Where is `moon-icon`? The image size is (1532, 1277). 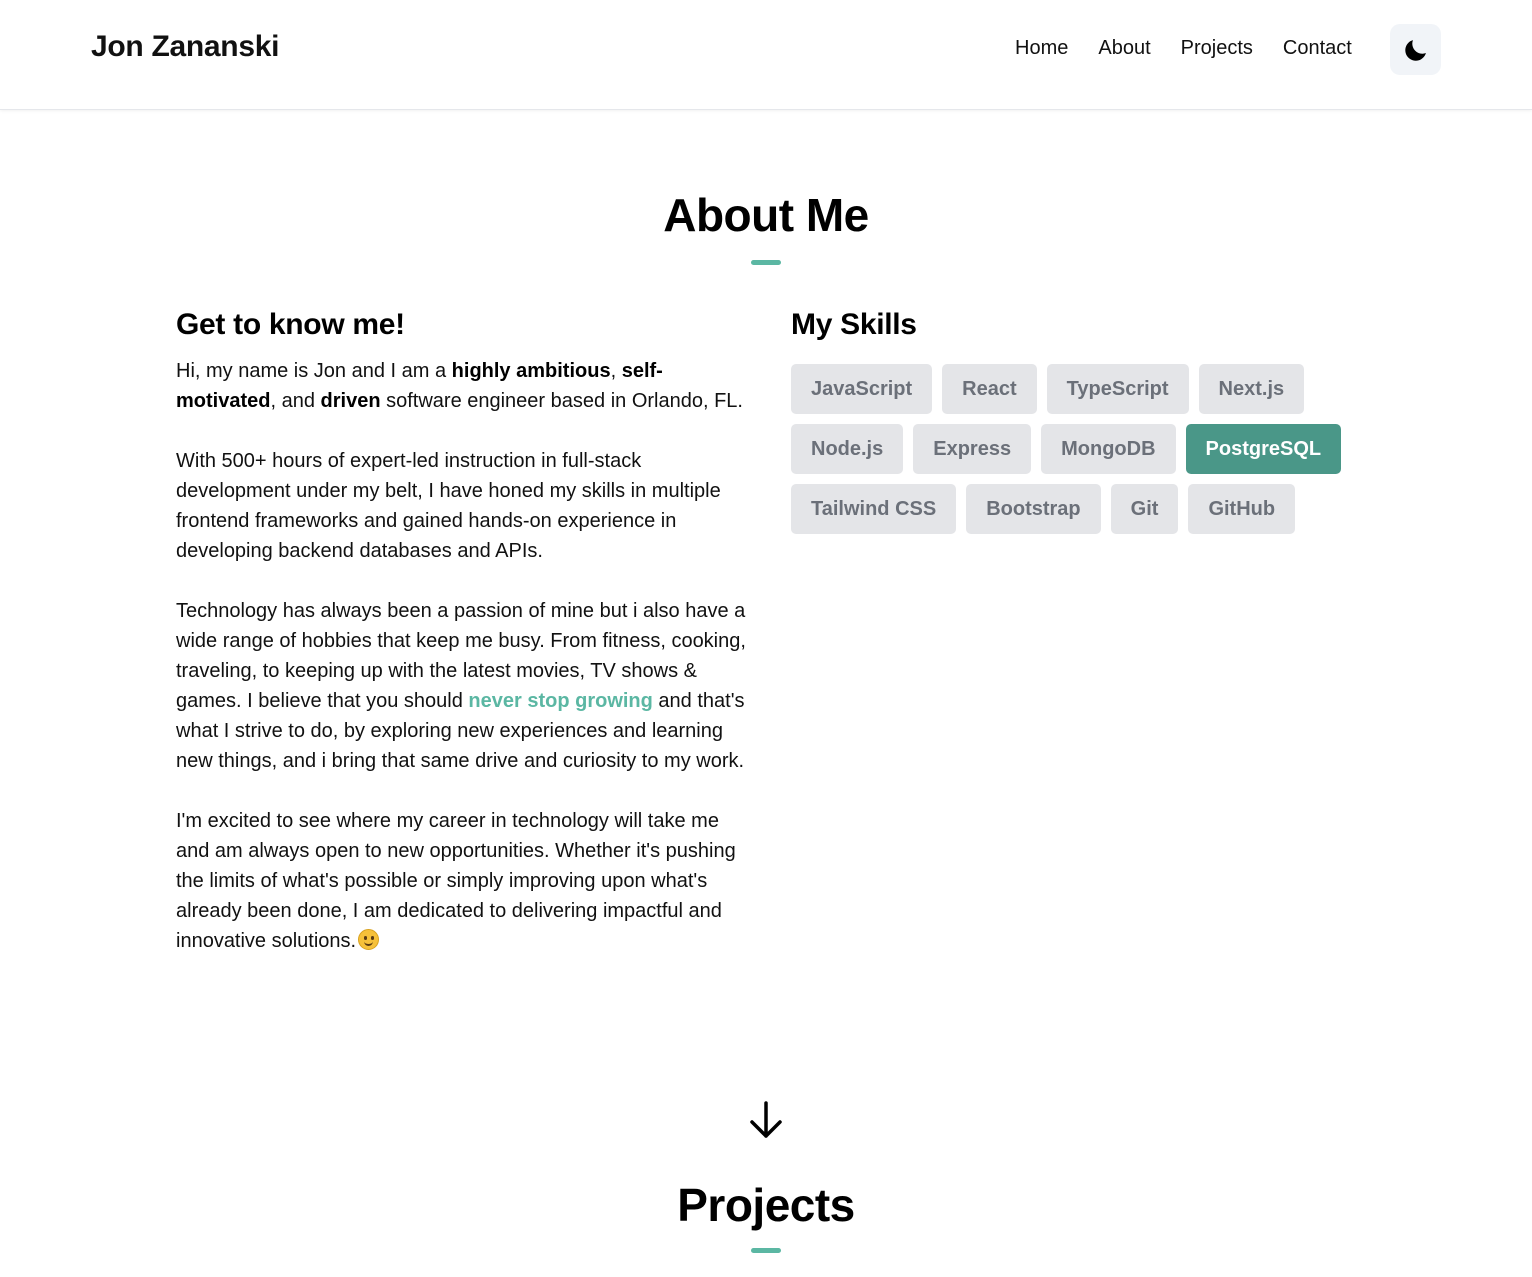
moon-icon is located at coordinates (1415, 50).